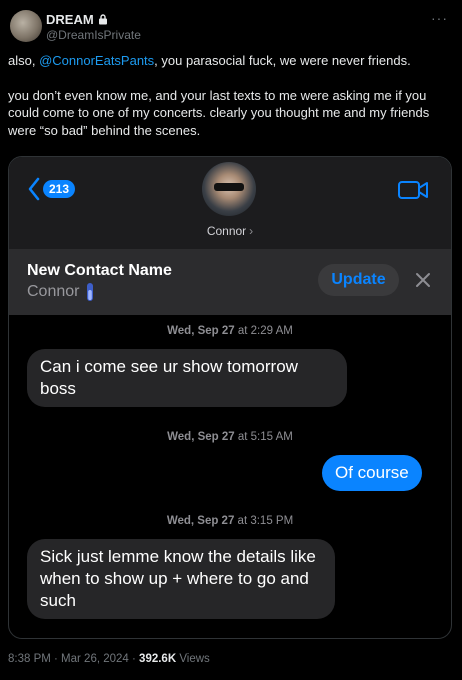 Image resolution: width=462 pixels, height=680 pixels. I want to click on user-handle: @DreamIsPrivate, so click(93, 35).